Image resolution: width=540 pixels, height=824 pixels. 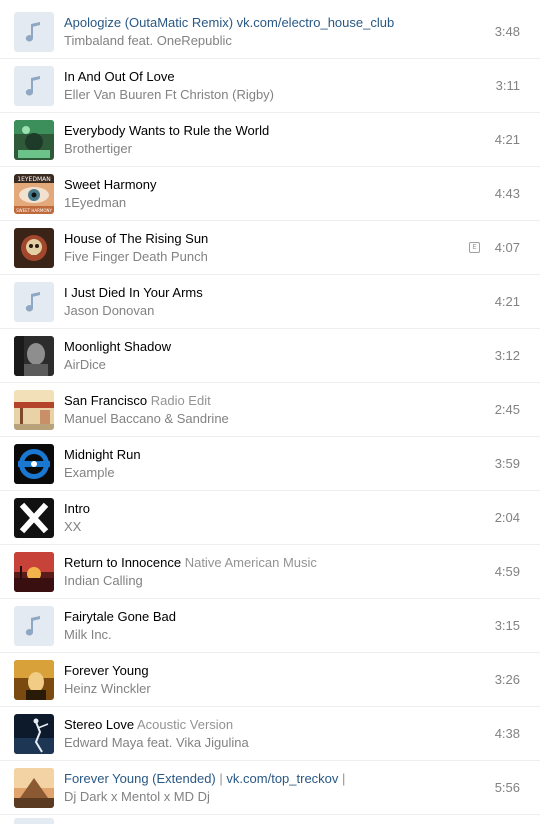 I want to click on track-title-line: Forever Young, so click(x=257, y=671).